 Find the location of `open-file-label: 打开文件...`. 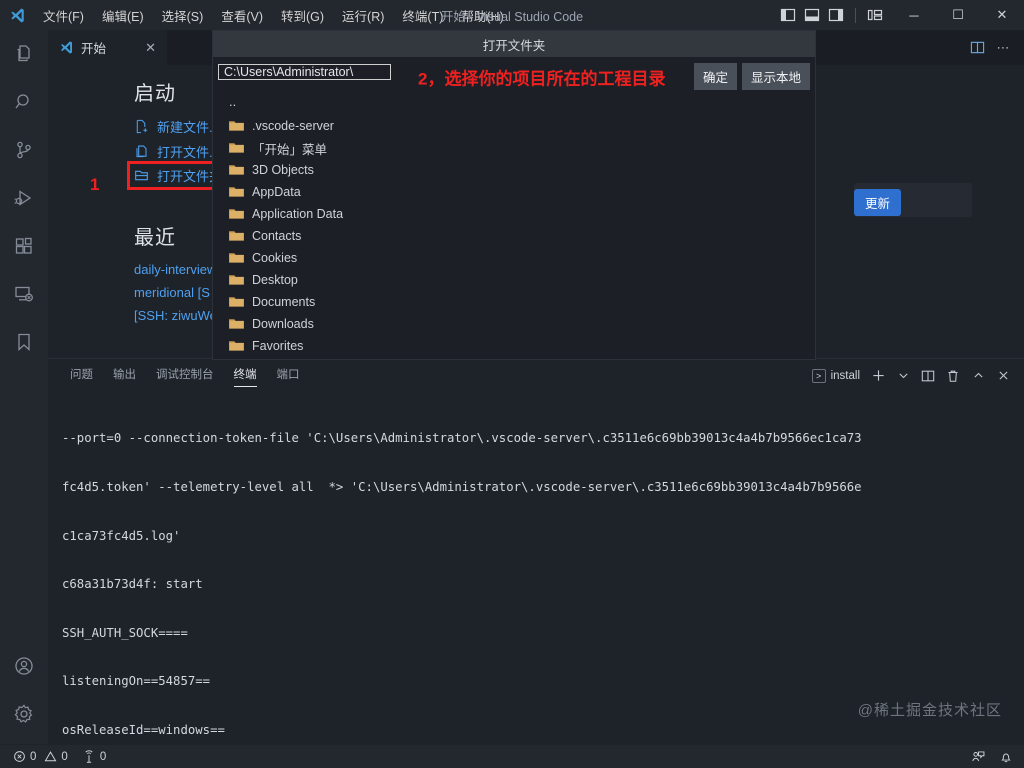

open-file-label: 打开文件... is located at coordinates (188, 152).